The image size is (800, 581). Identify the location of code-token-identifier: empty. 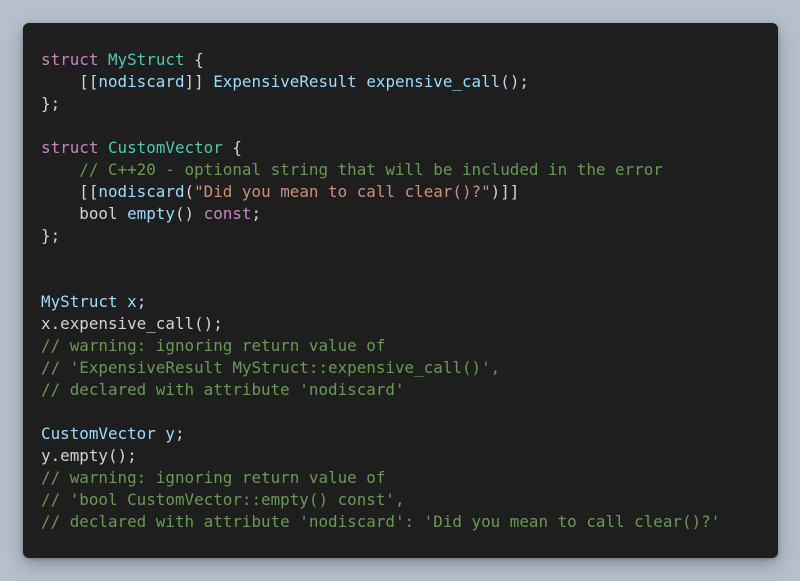
(151, 213).